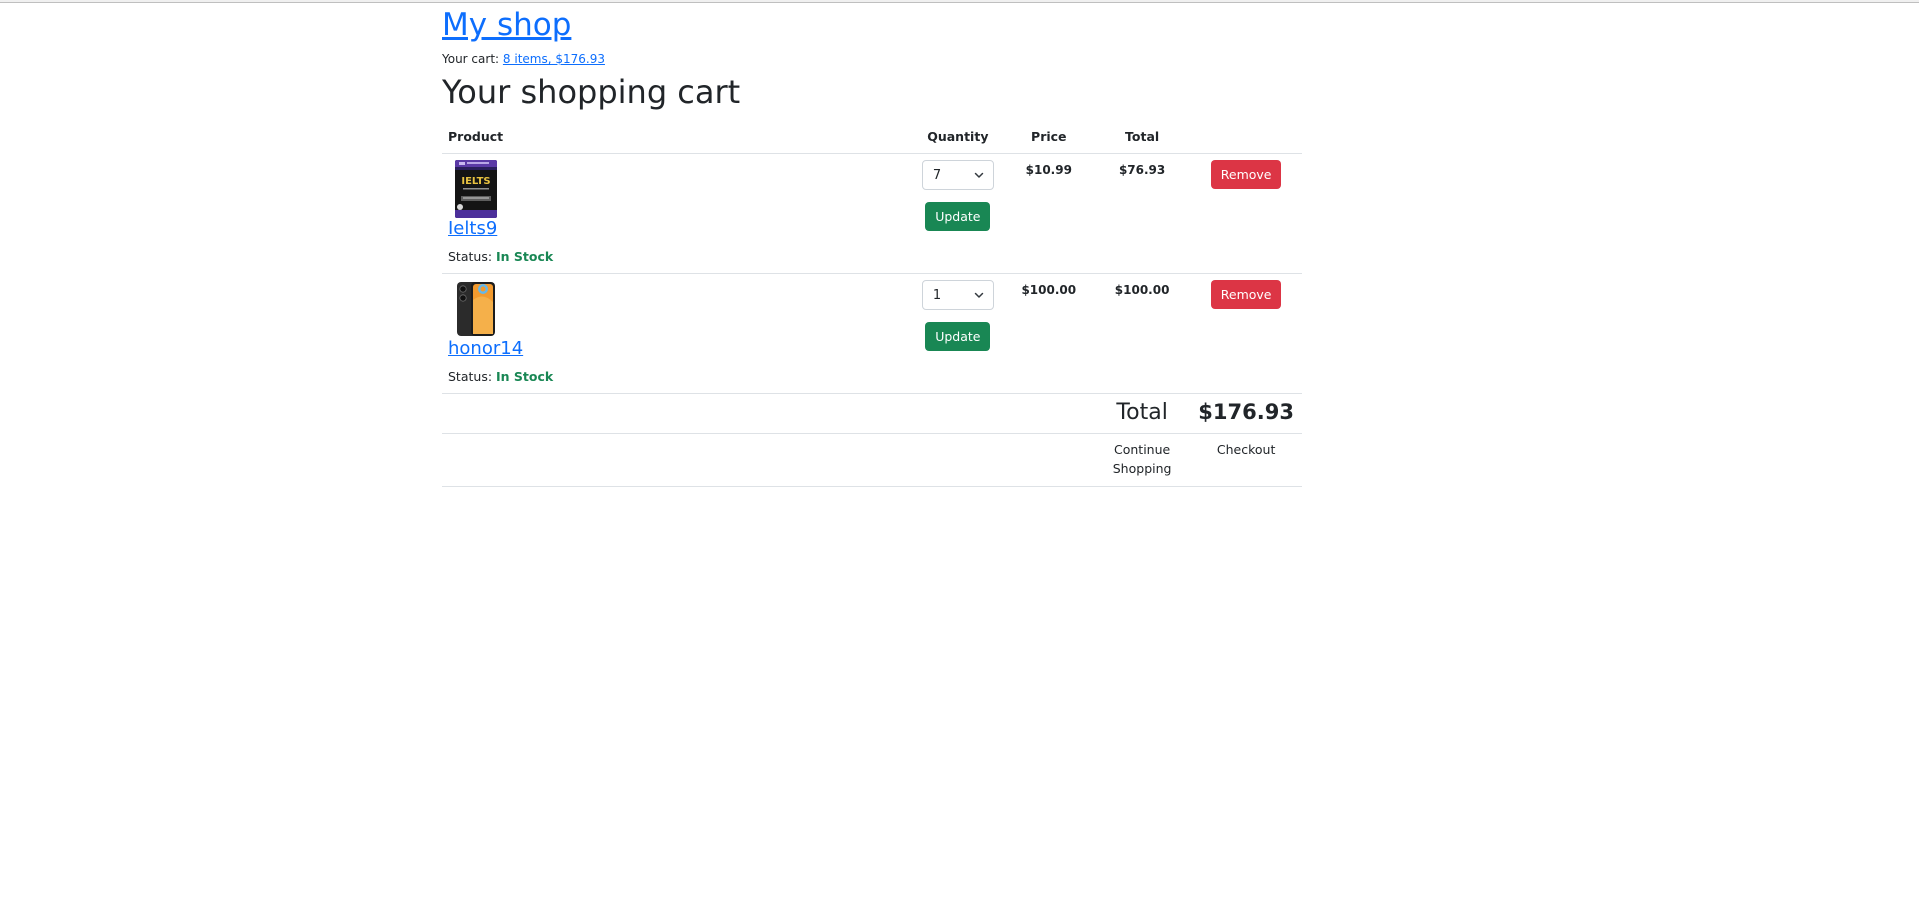 The height and width of the screenshot is (916, 1919). What do you see at coordinates (677, 333) in the screenshot?
I see `product-cell: honor14 Status: In Stock` at bounding box center [677, 333].